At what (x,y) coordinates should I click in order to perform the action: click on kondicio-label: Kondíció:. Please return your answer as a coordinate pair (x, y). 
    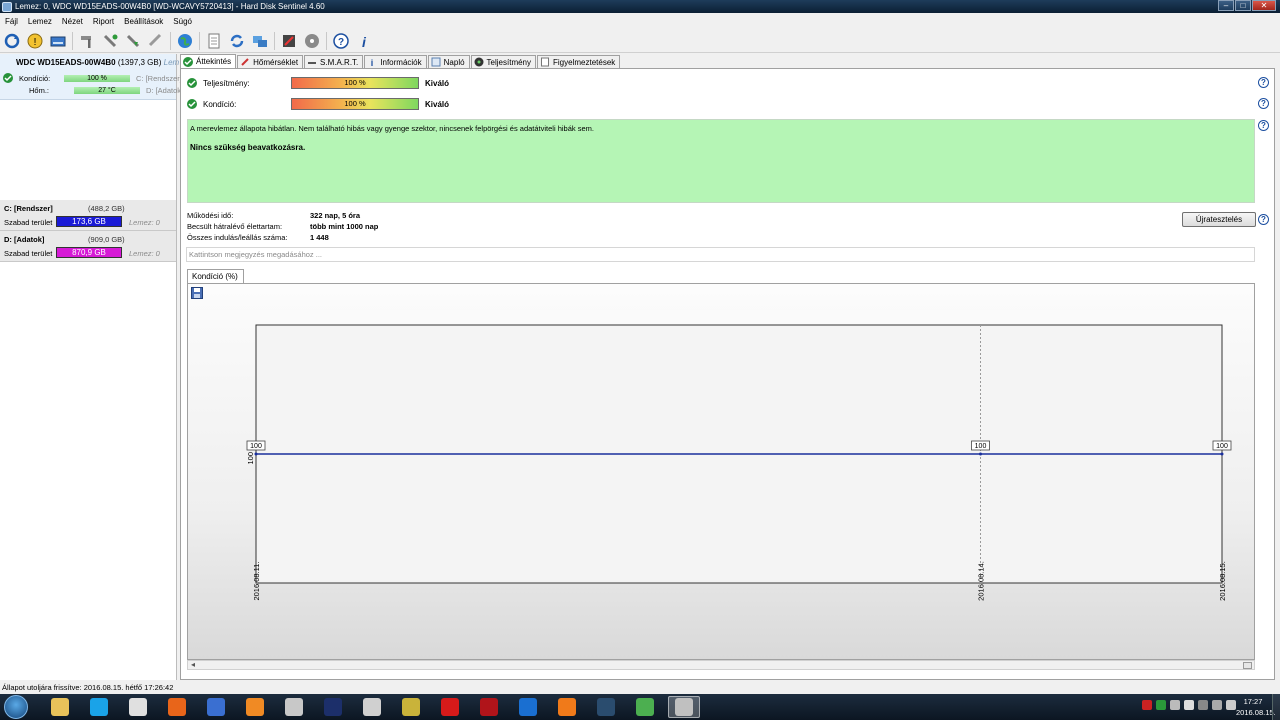
    Looking at the image, I should click on (35, 78).